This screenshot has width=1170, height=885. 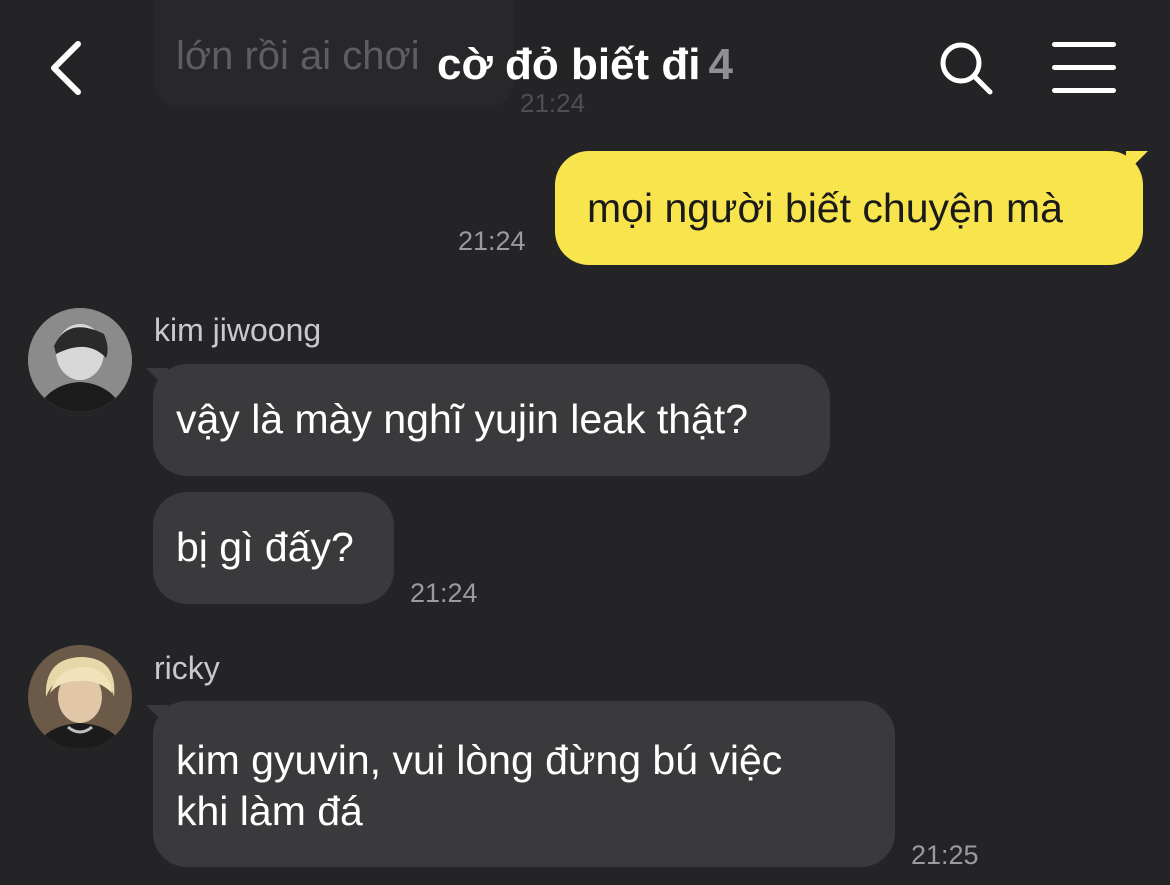 I want to click on profile-photo-ricky, so click(x=80, y=697).